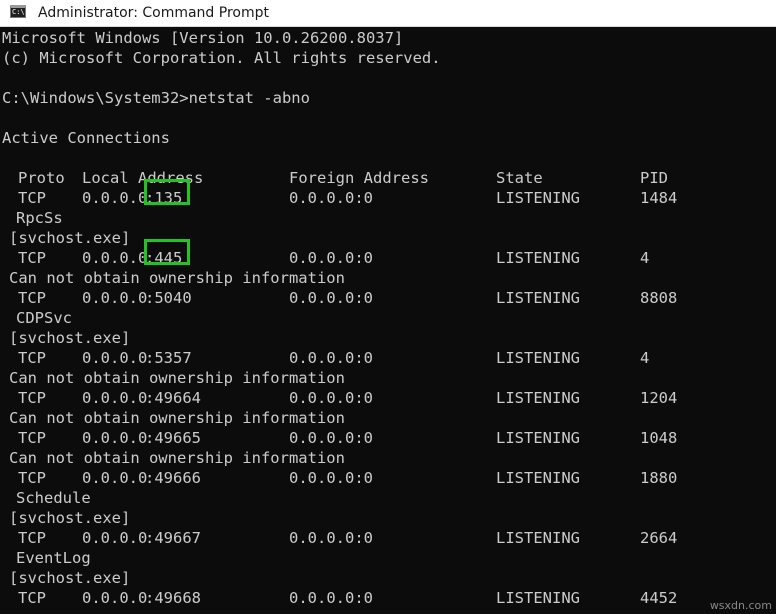 The image size is (776, 614). Describe the element at coordinates (168, 298) in the screenshot. I see `cell-local-port: :5040` at that location.